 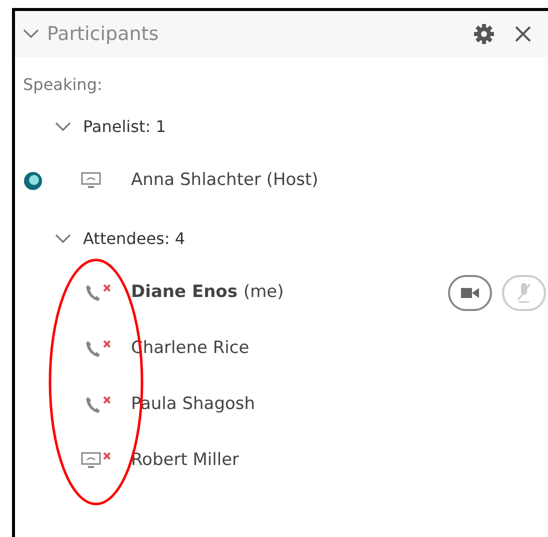 I want to click on participant-name: Diane Enos, so click(x=184, y=292).